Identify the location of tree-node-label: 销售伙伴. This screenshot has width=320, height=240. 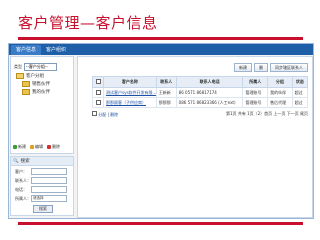
(41, 84).